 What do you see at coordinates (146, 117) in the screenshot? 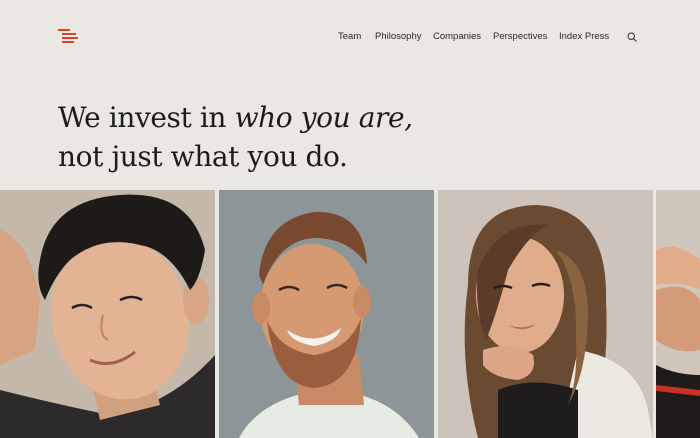
I see `hero-line1-plain: We invest in` at bounding box center [146, 117].